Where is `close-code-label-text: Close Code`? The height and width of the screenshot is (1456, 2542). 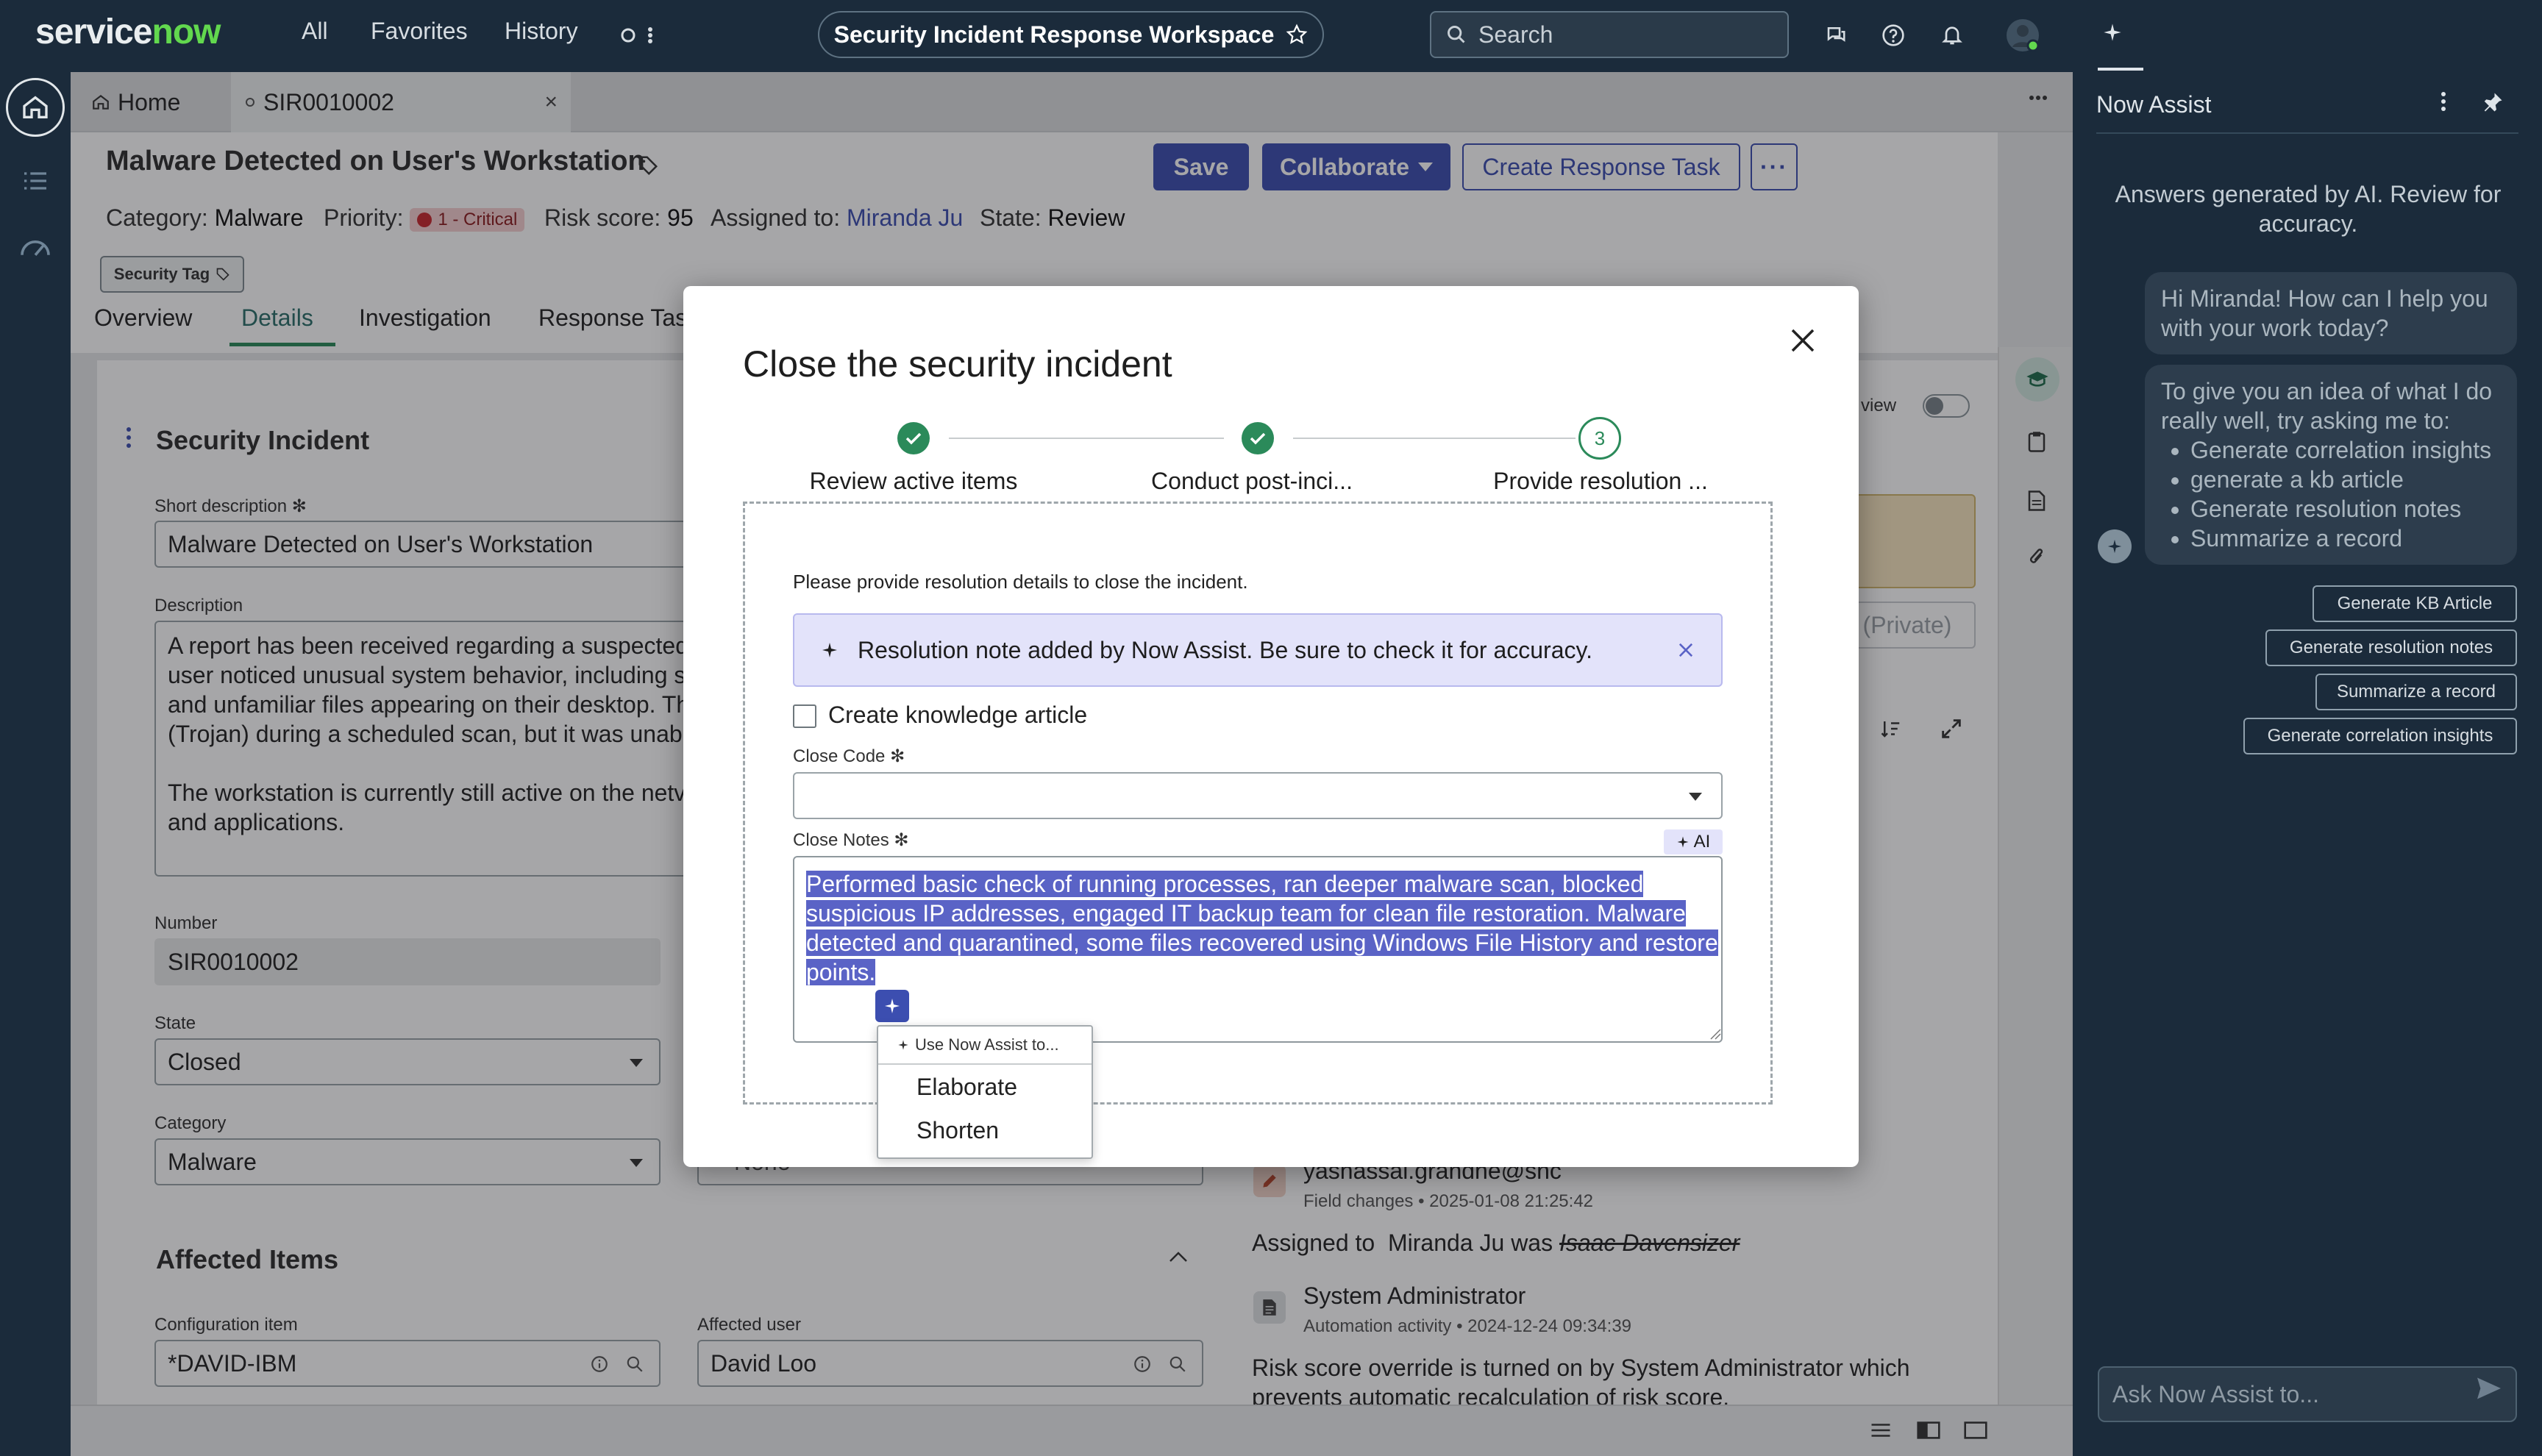 close-code-label-text: Close Code is located at coordinates (840, 756).